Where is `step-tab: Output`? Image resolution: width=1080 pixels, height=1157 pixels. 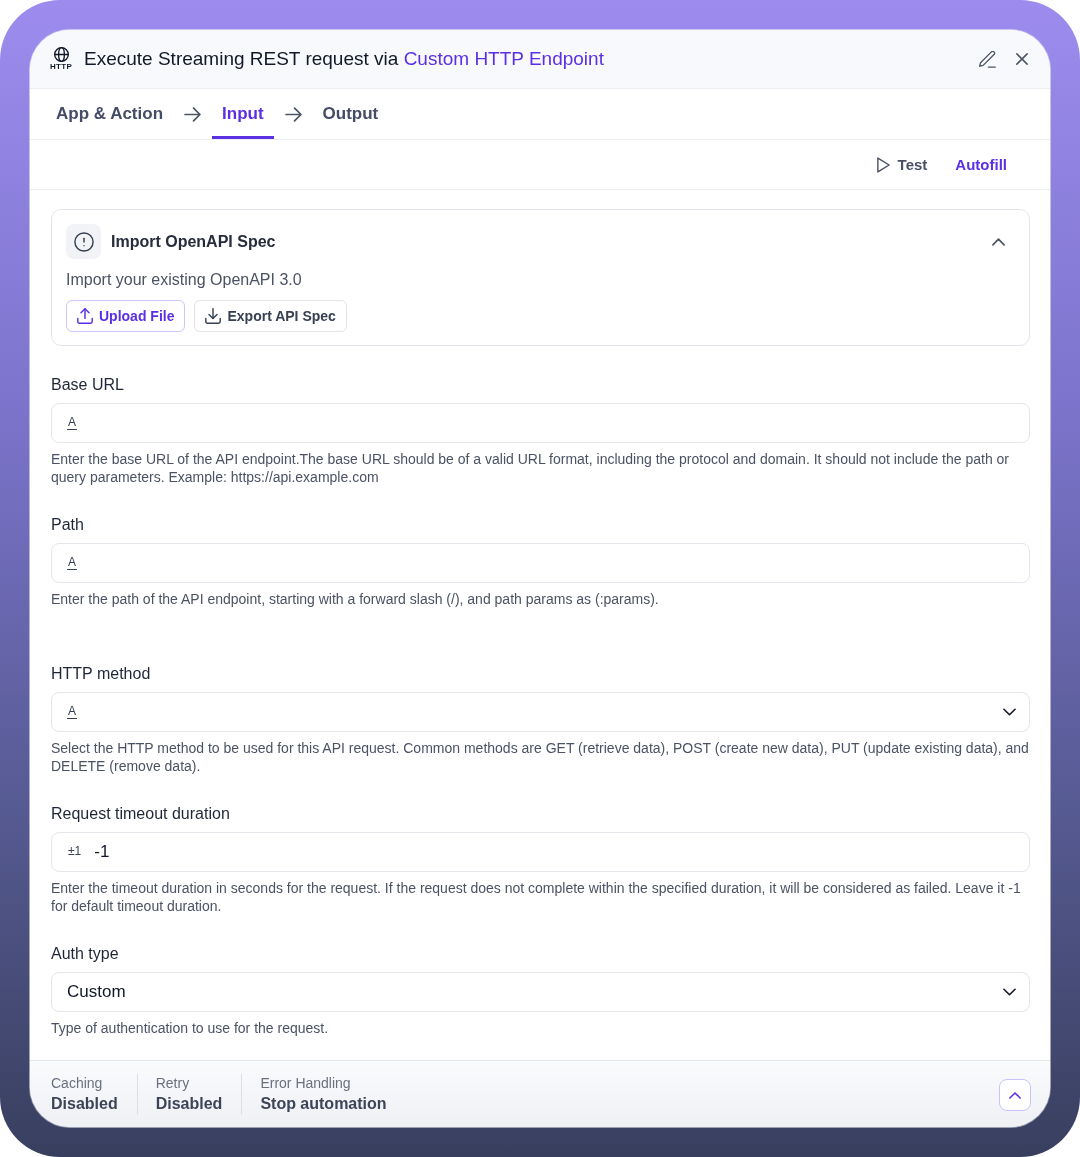
step-tab: Output is located at coordinates (350, 114).